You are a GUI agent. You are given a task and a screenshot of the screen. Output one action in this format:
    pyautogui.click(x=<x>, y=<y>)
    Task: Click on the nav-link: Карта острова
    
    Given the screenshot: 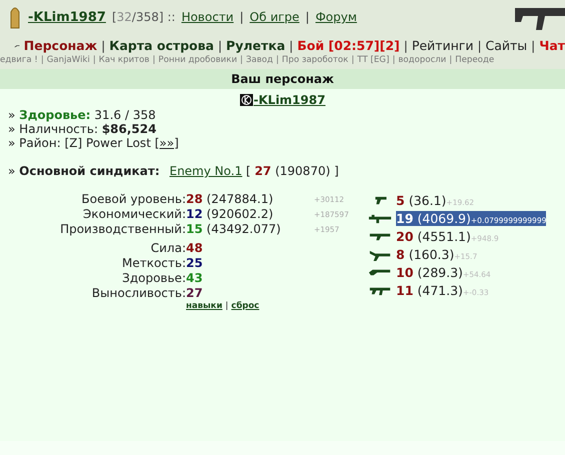 What is the action you would take?
    pyautogui.click(x=161, y=45)
    